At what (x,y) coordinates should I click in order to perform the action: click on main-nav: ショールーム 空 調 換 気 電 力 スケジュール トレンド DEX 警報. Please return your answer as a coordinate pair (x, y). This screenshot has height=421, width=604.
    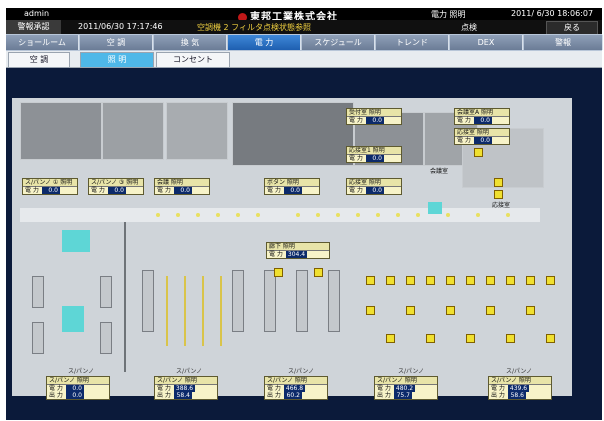
    Looking at the image, I should click on (304, 42).